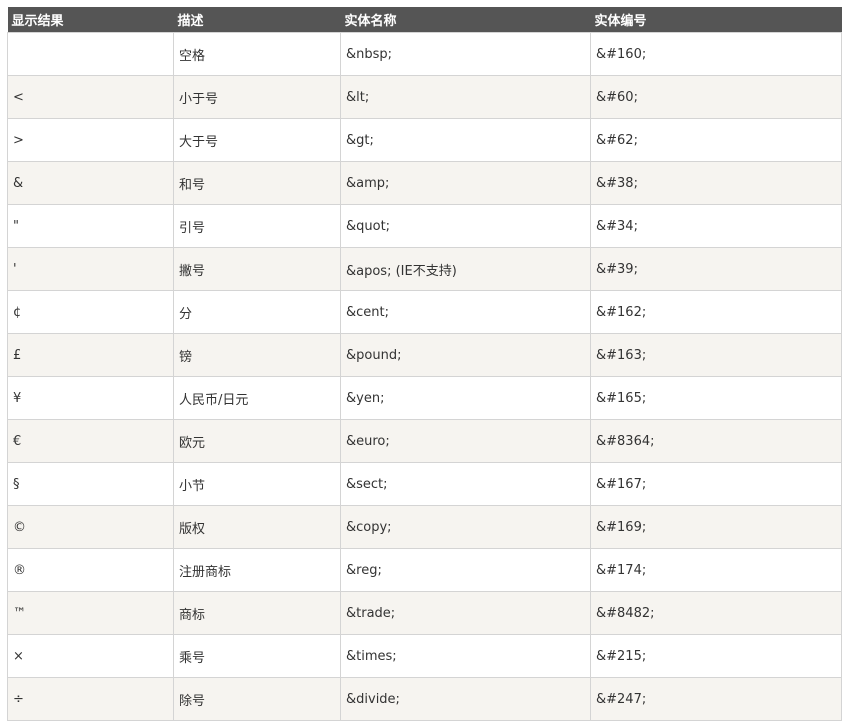 The height and width of the screenshot is (721, 847). I want to click on cell-entity-number: &#247;, so click(716, 699).